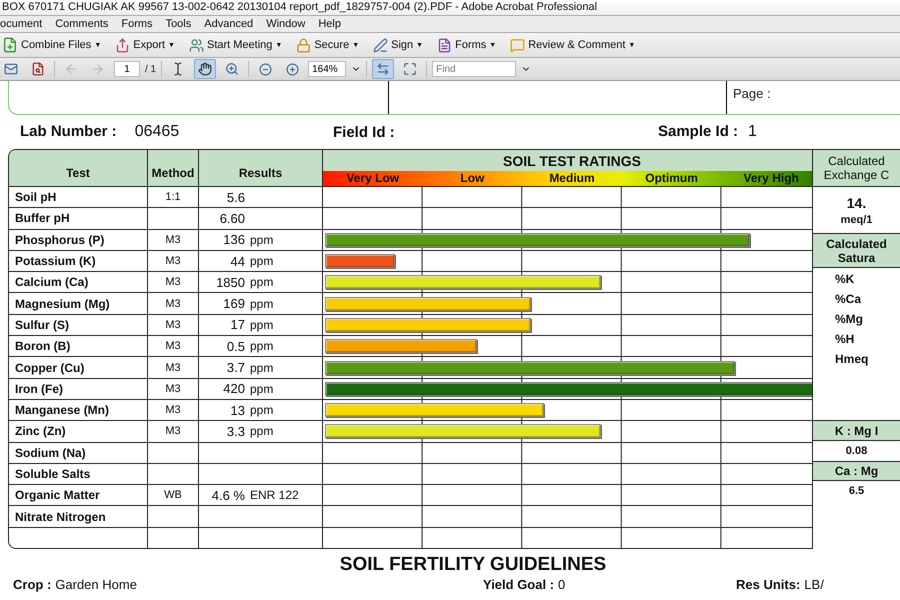 The width and height of the screenshot is (900, 600). What do you see at coordinates (11, 69) in the screenshot?
I see `mail-icon` at bounding box center [11, 69].